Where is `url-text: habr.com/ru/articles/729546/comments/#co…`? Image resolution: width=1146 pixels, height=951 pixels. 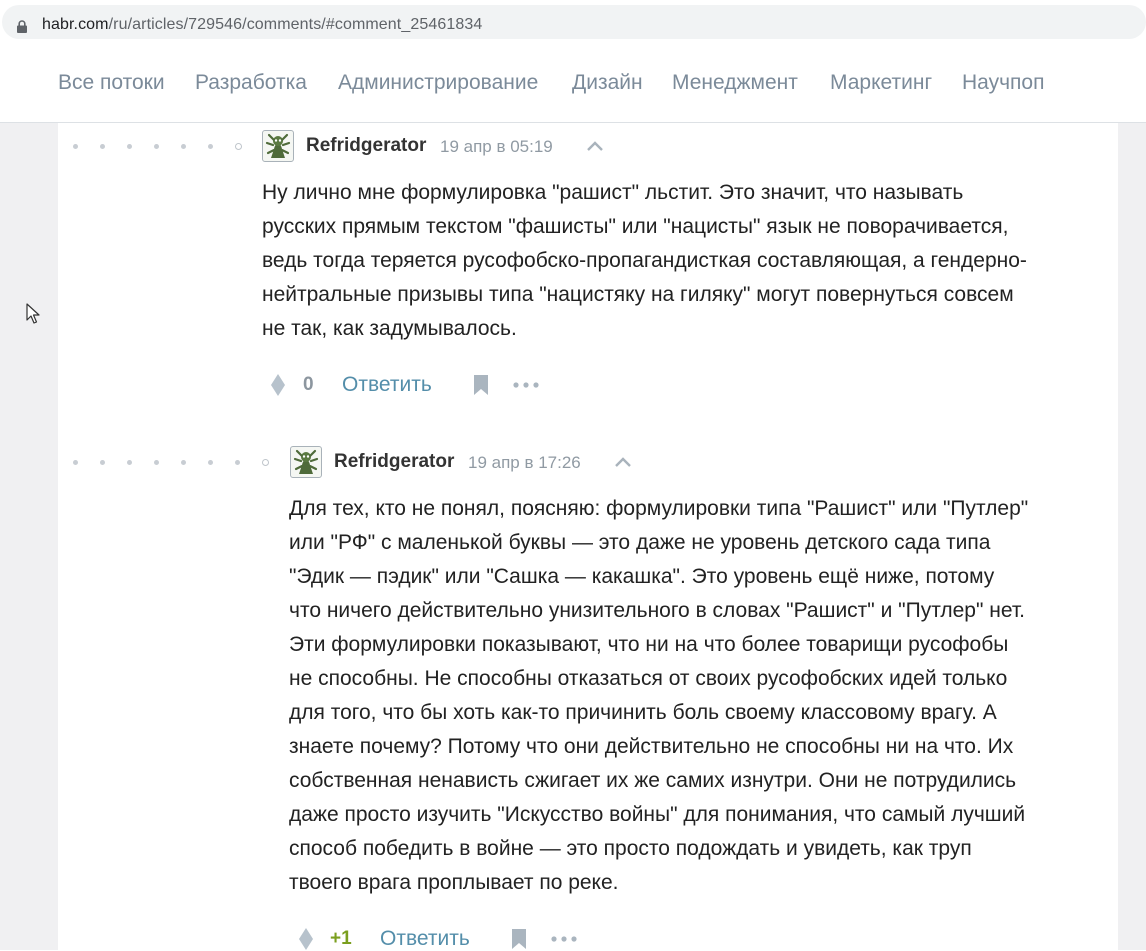
url-text: habr.com/ru/articles/729546/comments/#co… is located at coordinates (262, 25).